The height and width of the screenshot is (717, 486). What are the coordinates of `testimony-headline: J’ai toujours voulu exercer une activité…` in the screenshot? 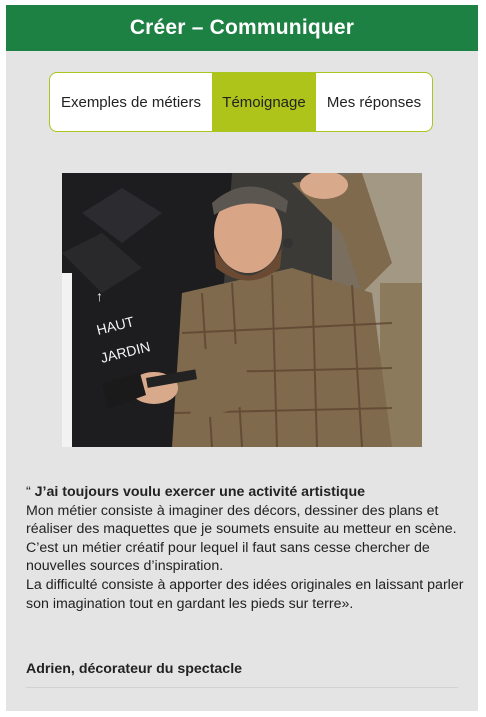 It's located at (200, 492).